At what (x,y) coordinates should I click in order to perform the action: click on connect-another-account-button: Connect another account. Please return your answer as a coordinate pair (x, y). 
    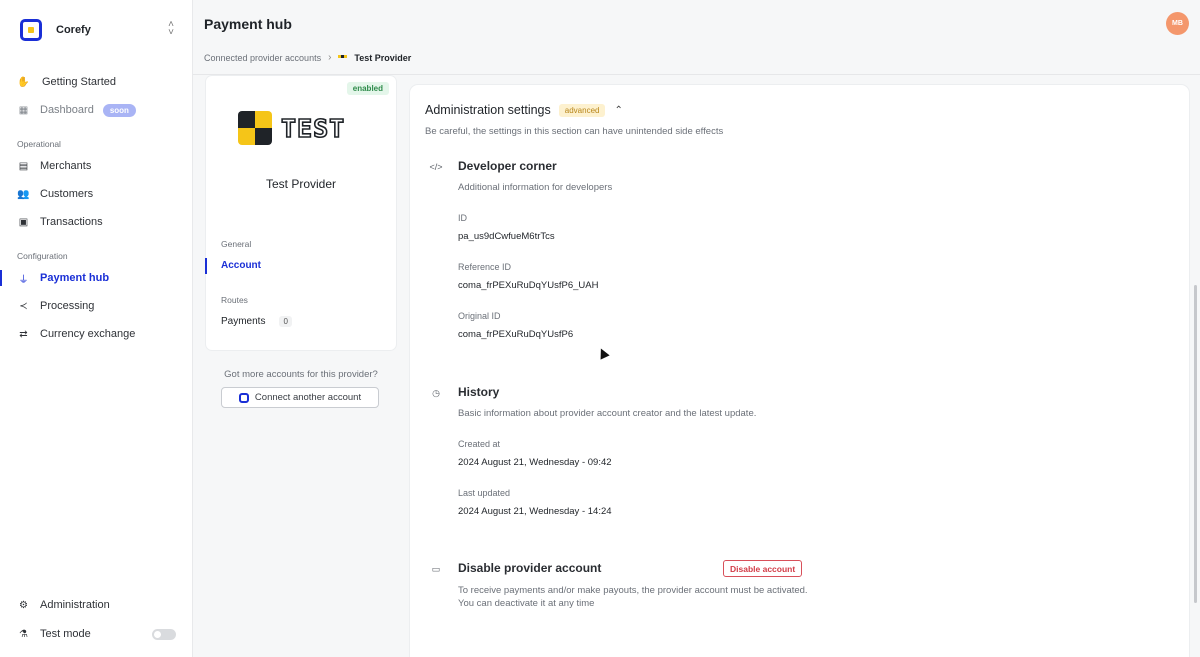
    Looking at the image, I should click on (300, 397).